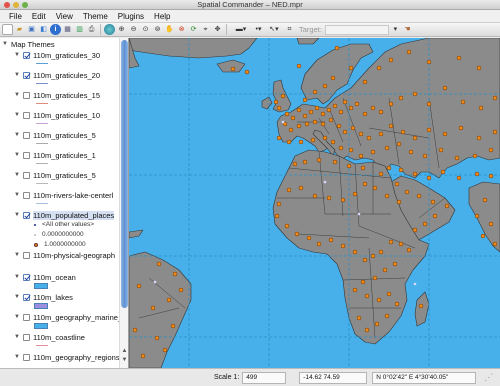 Image resolution: width=500 pixels, height=386 pixels. I want to click on theme-item: ▼ 110m_graticules_15, so click(57, 95).